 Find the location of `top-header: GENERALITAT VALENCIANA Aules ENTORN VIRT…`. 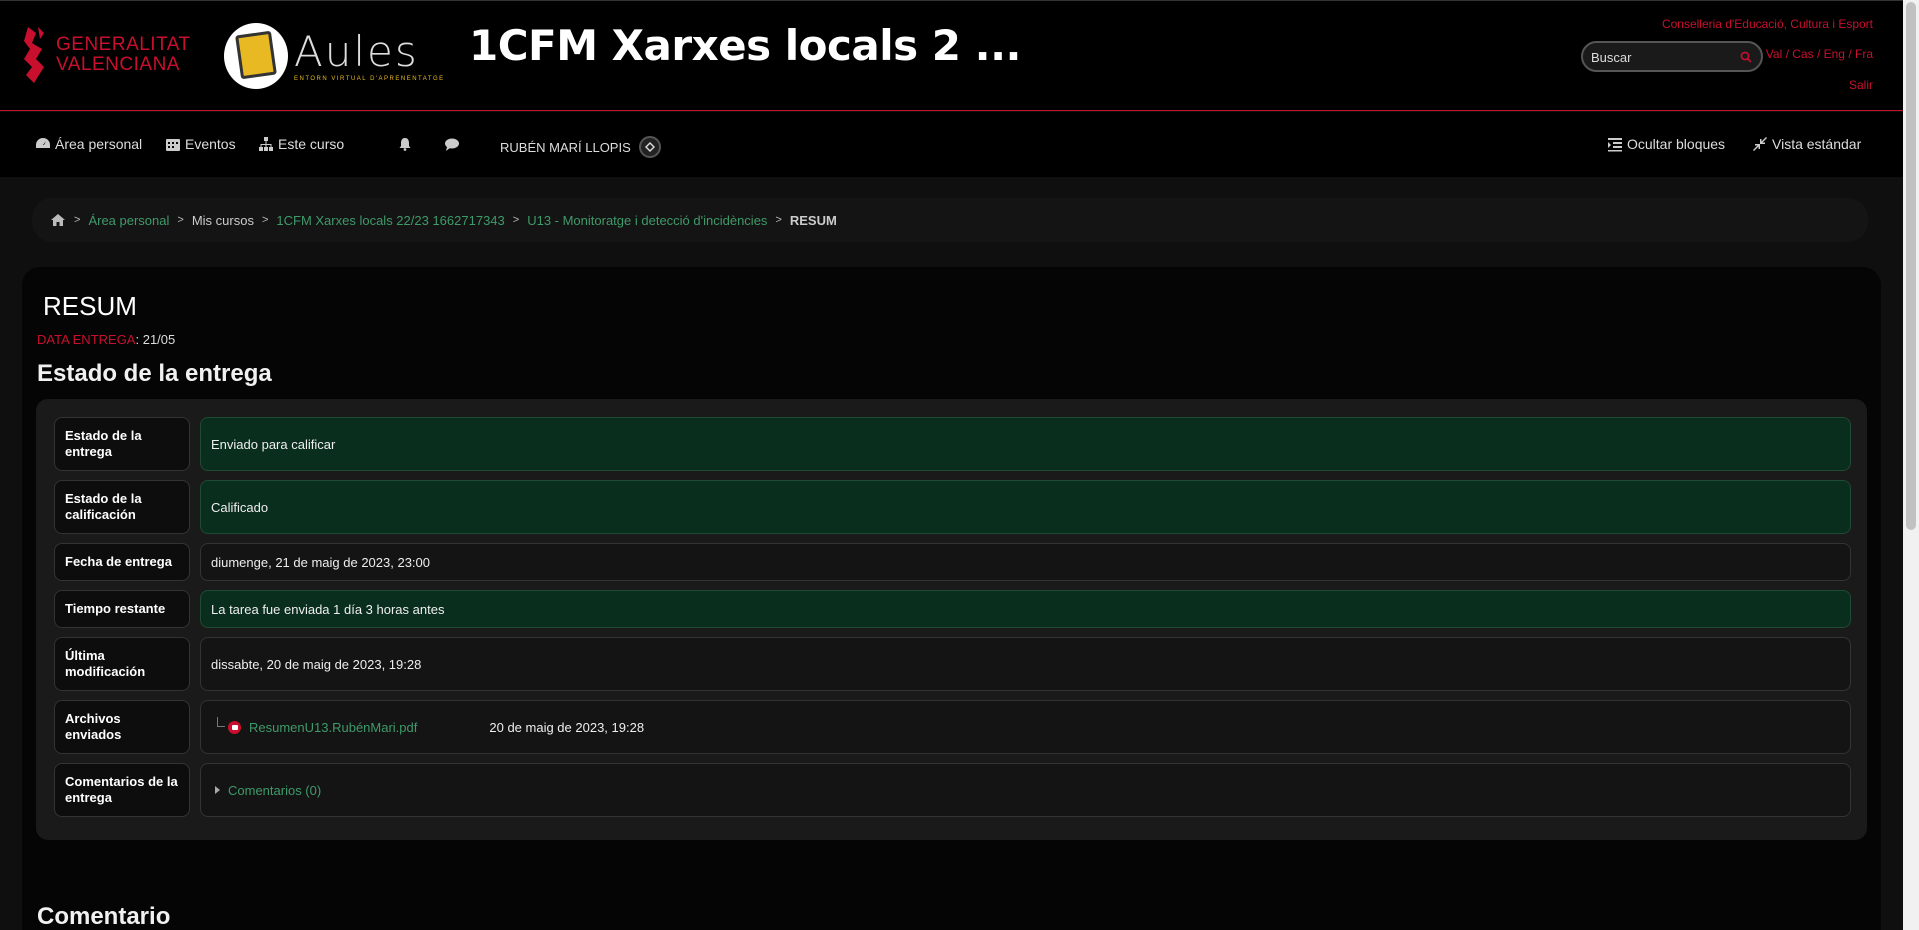

top-header: GENERALITAT VALENCIANA Aules ENTORN VIRT… is located at coordinates (951, 55).